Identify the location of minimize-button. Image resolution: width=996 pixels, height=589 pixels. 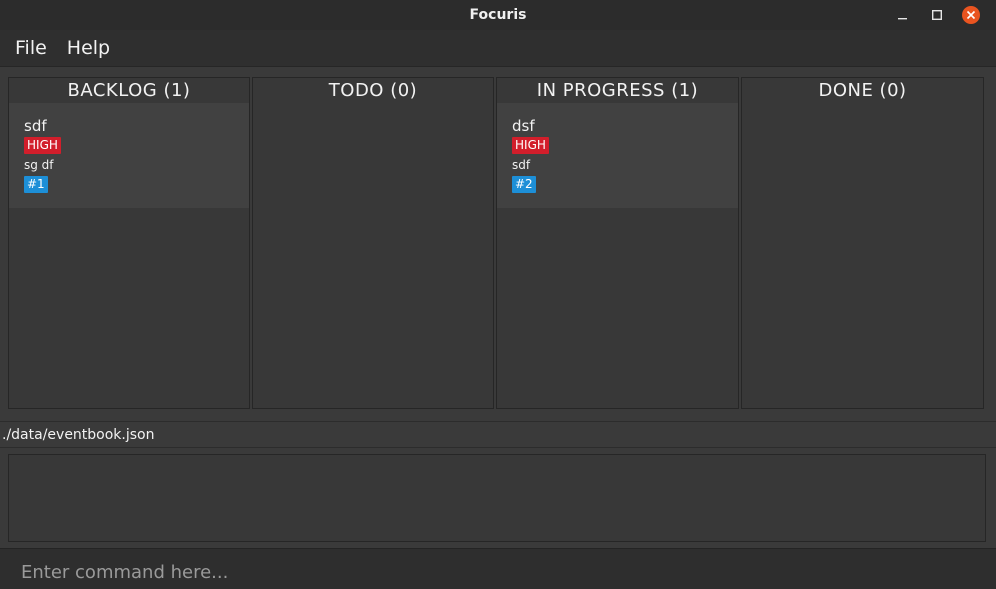
(903, 15).